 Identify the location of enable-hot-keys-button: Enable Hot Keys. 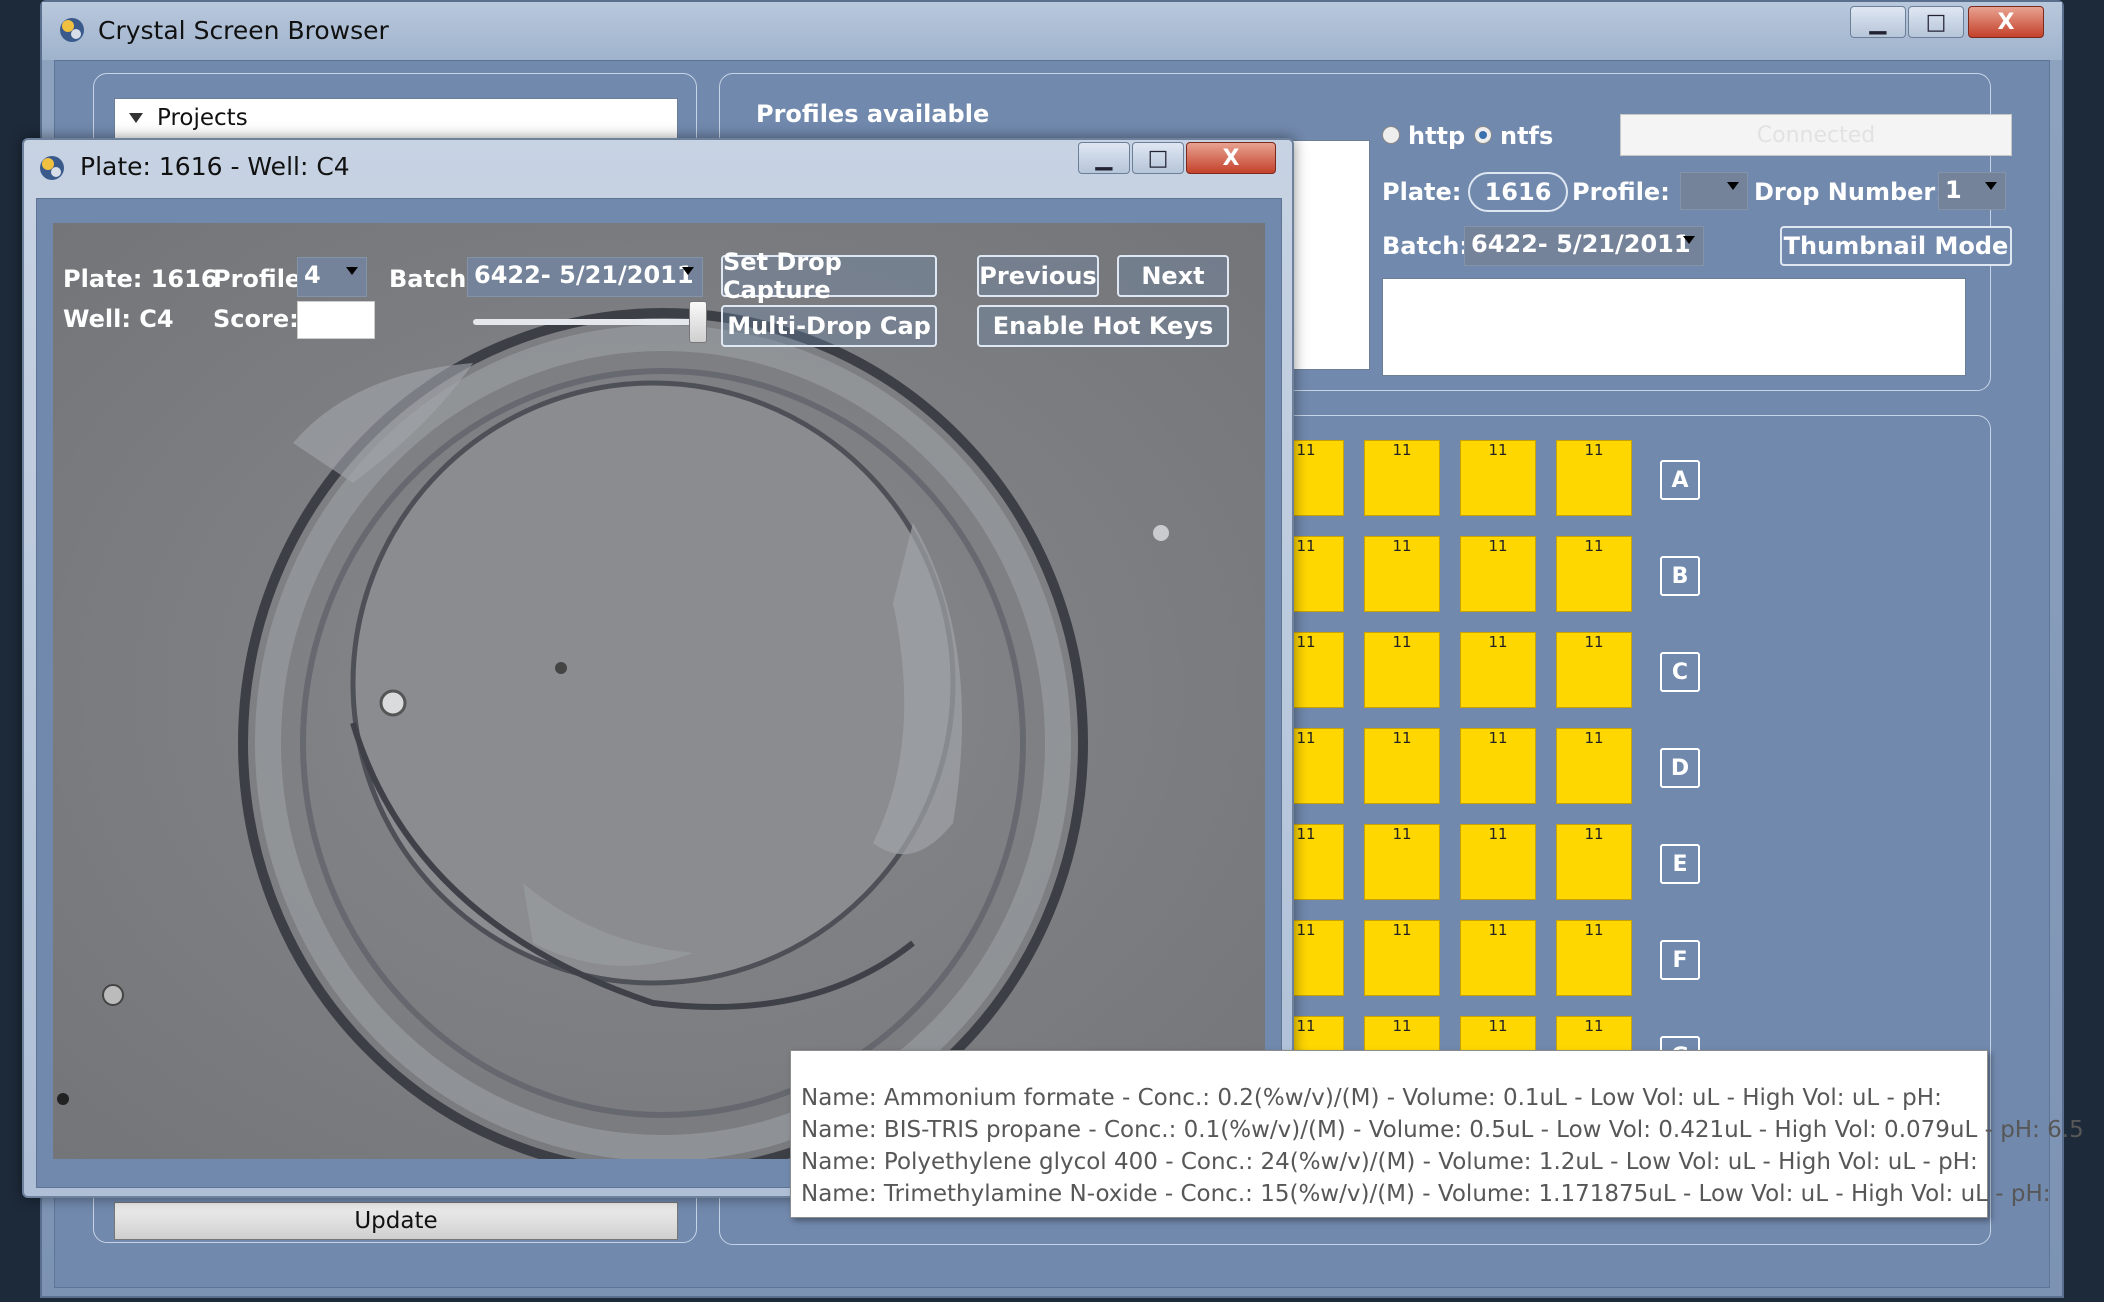
(1103, 326).